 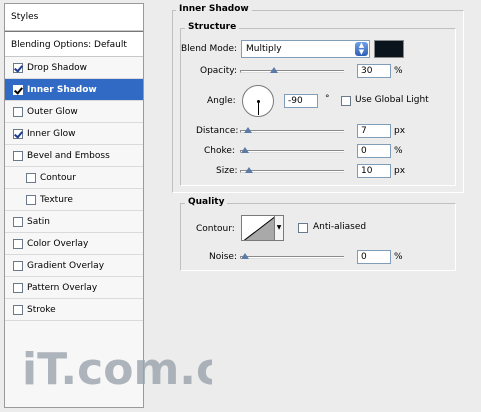 What do you see at coordinates (245, 150) in the screenshot?
I see `choke-slider-thumb` at bounding box center [245, 150].